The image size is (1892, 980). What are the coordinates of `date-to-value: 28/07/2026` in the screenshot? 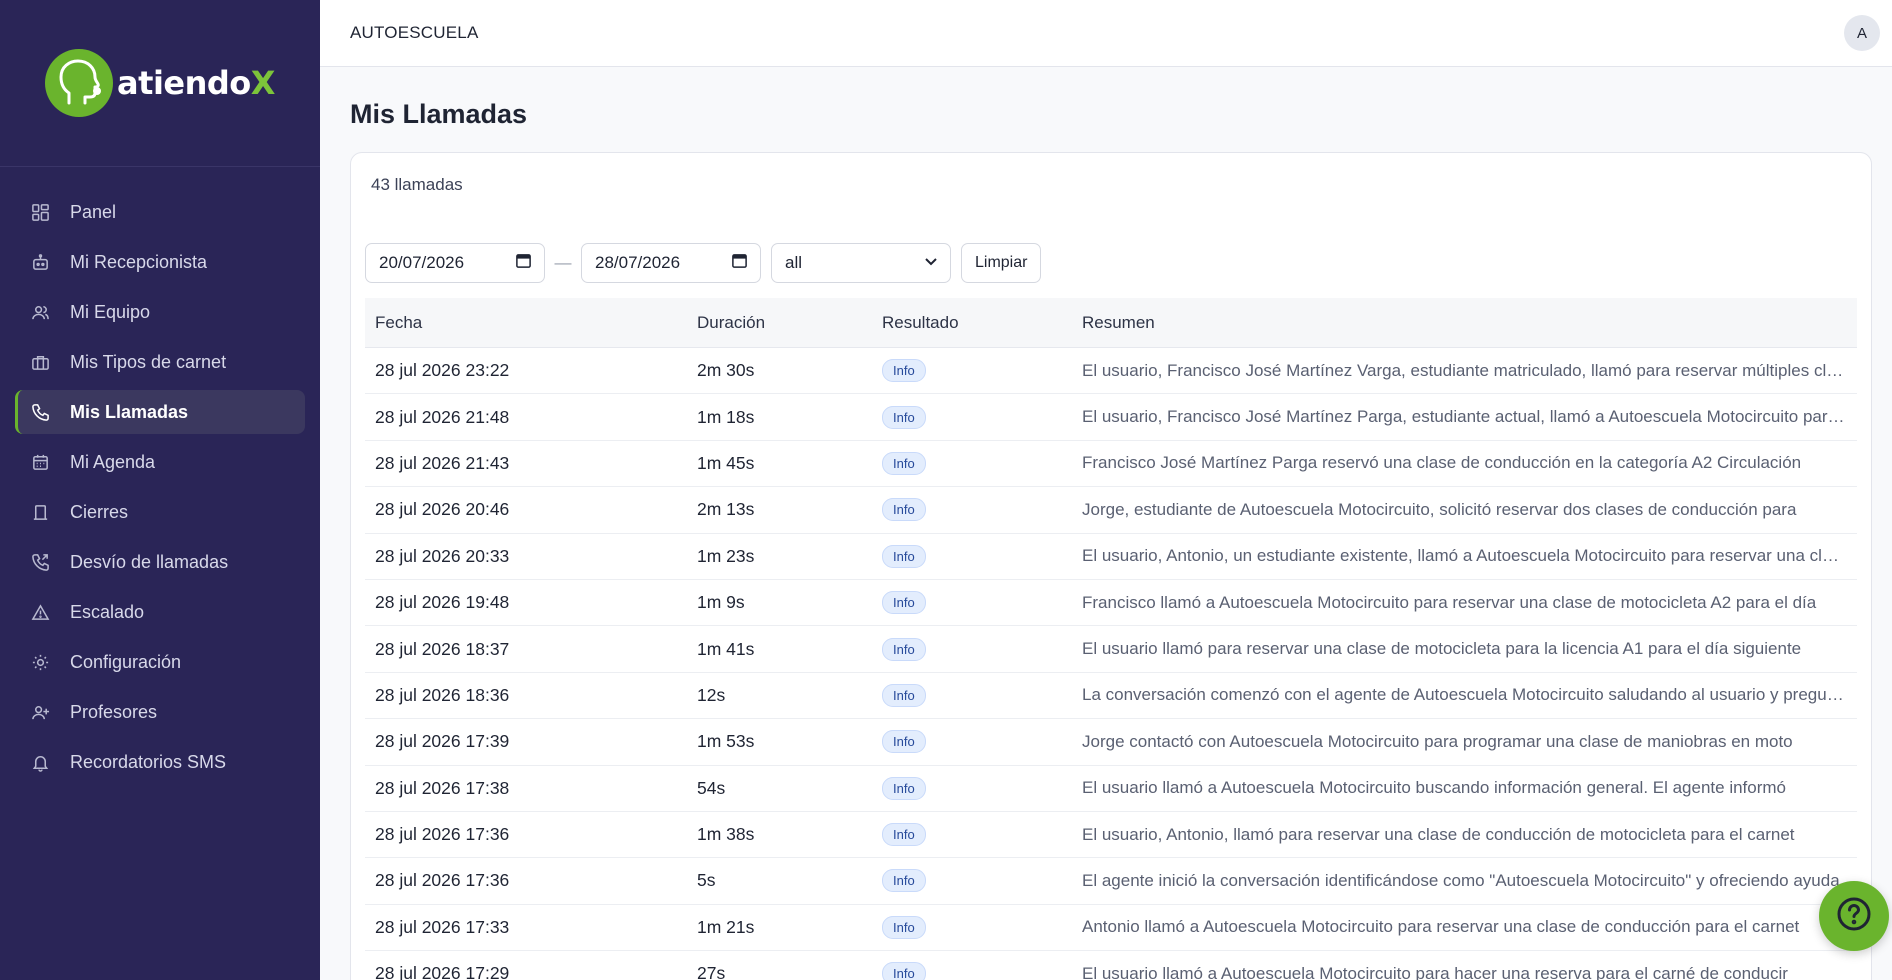 It's located at (638, 262).